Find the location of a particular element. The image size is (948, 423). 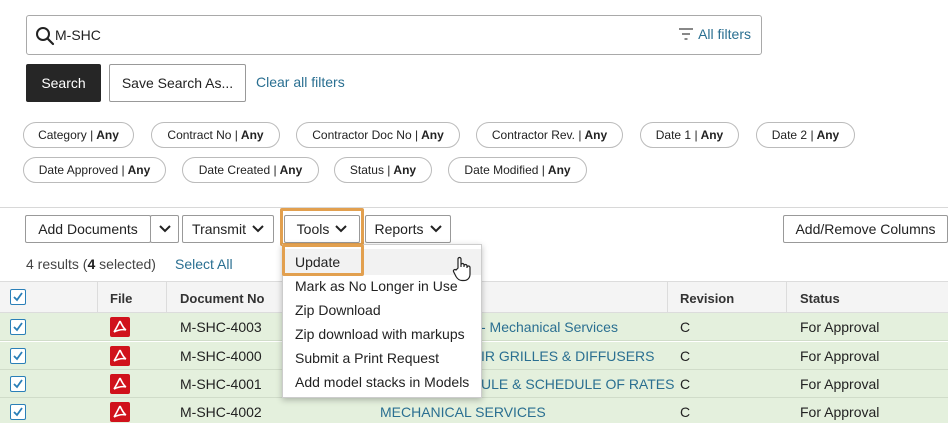

select-all-link: Select All is located at coordinates (204, 264).